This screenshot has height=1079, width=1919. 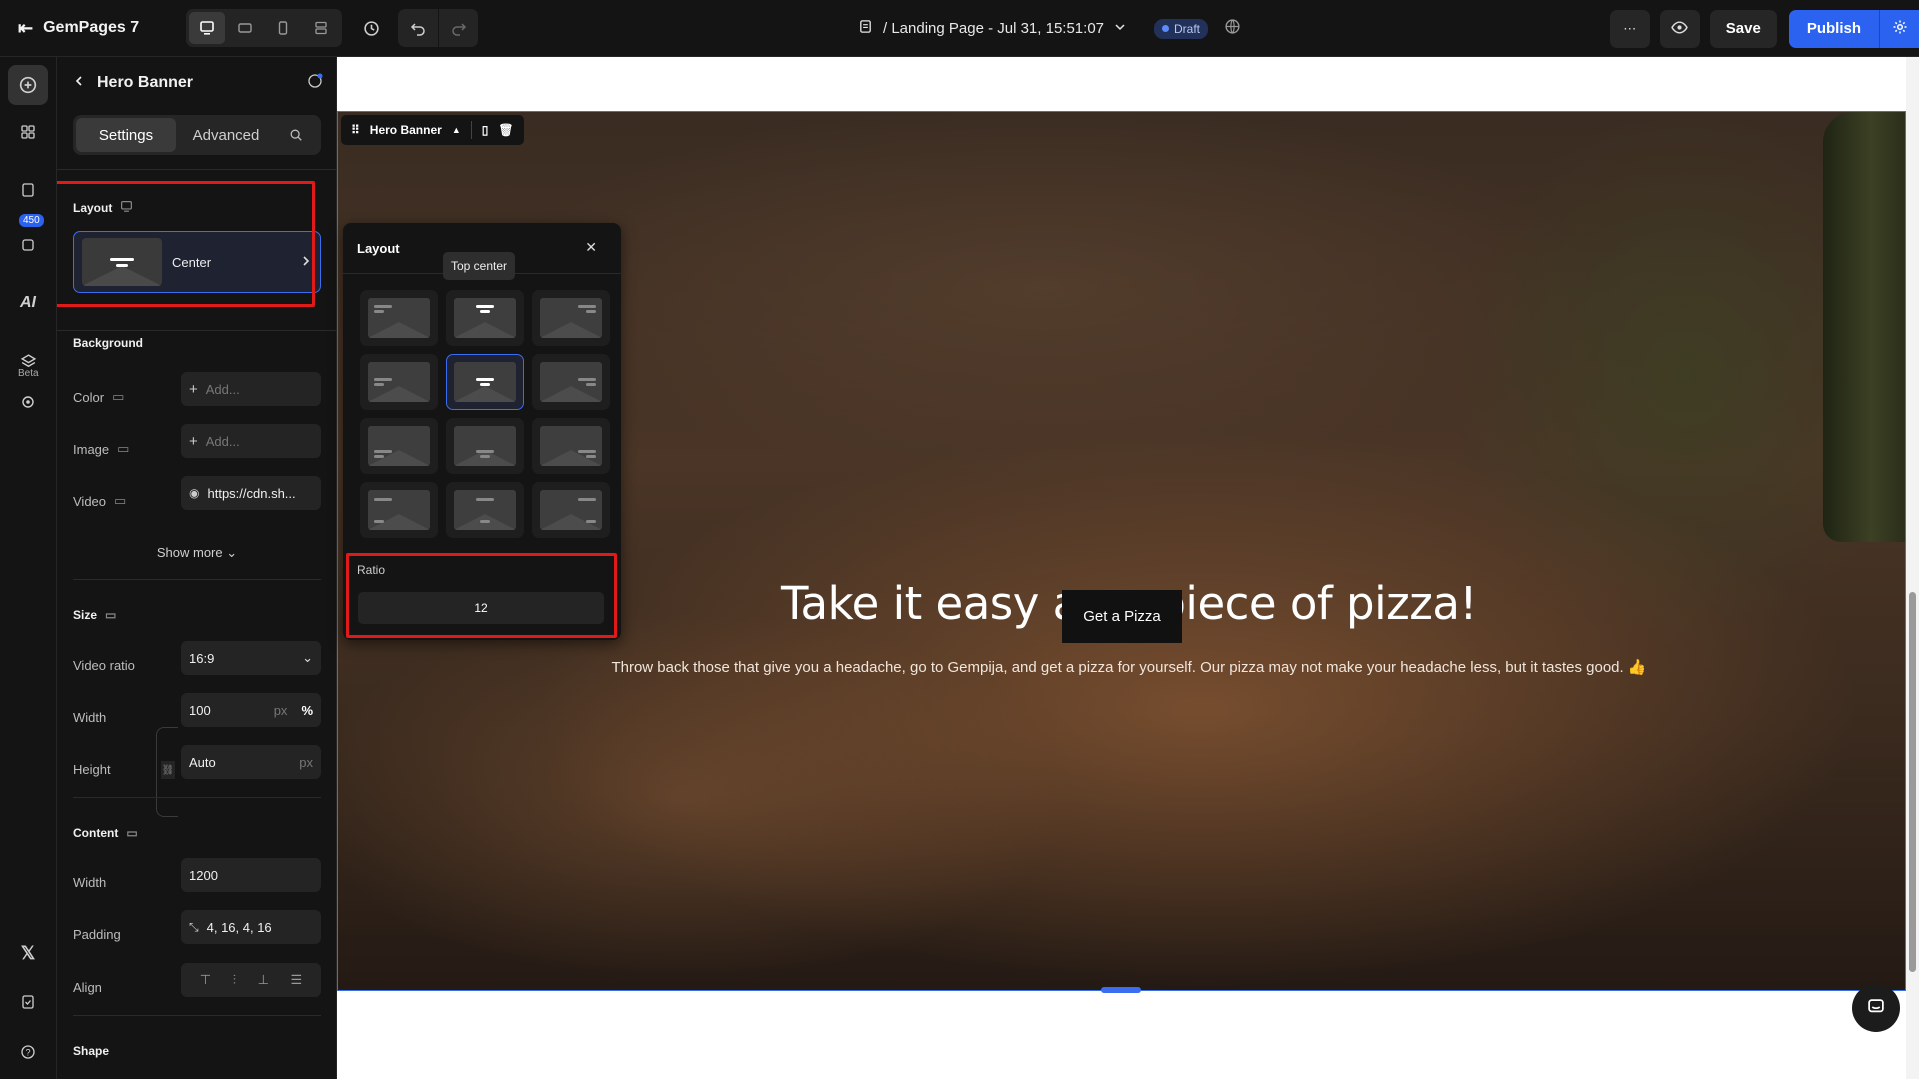 I want to click on layout-option-bottom-wide-center, so click(x=485, y=510).